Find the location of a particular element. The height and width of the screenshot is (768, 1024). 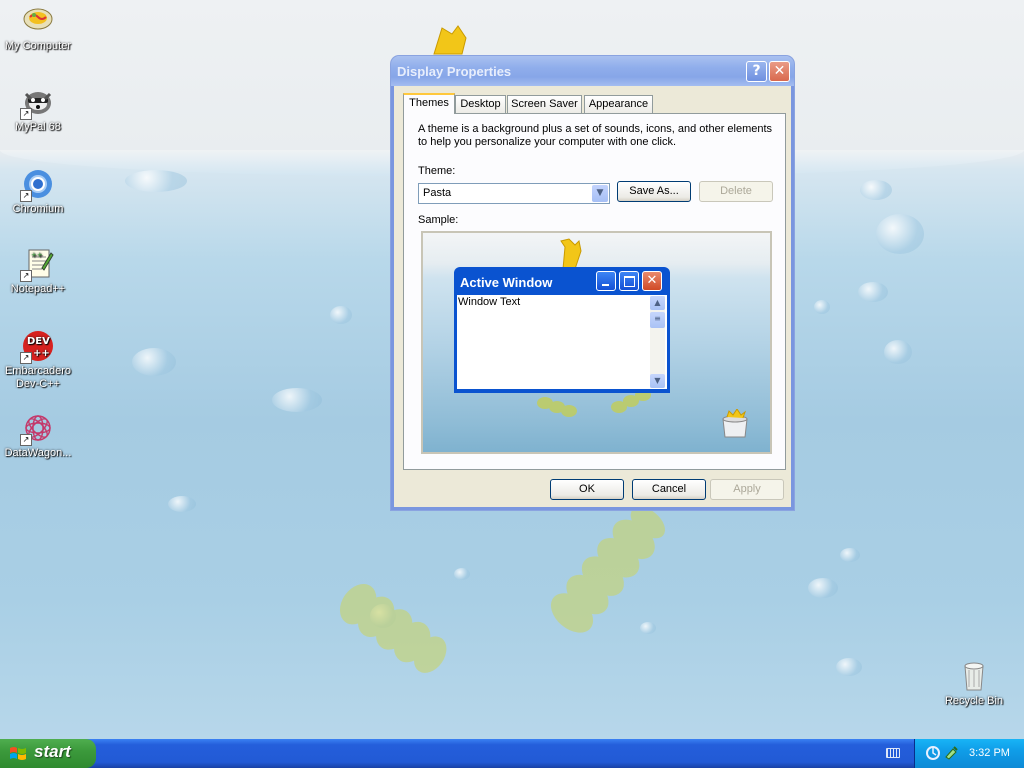

notepadpp-icon: ++ ↗ is located at coordinates (37, 265).